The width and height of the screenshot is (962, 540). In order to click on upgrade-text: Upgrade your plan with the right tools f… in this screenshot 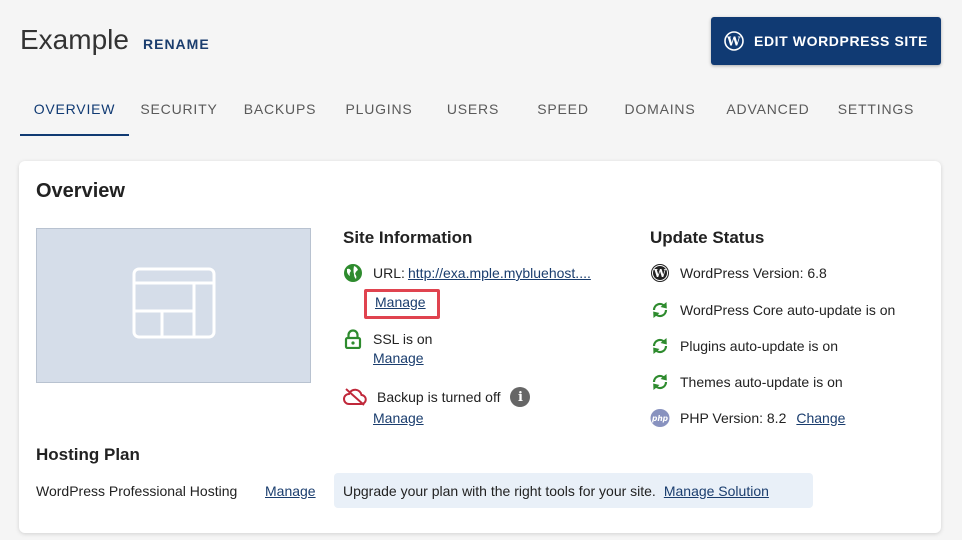, I will do `click(499, 490)`.